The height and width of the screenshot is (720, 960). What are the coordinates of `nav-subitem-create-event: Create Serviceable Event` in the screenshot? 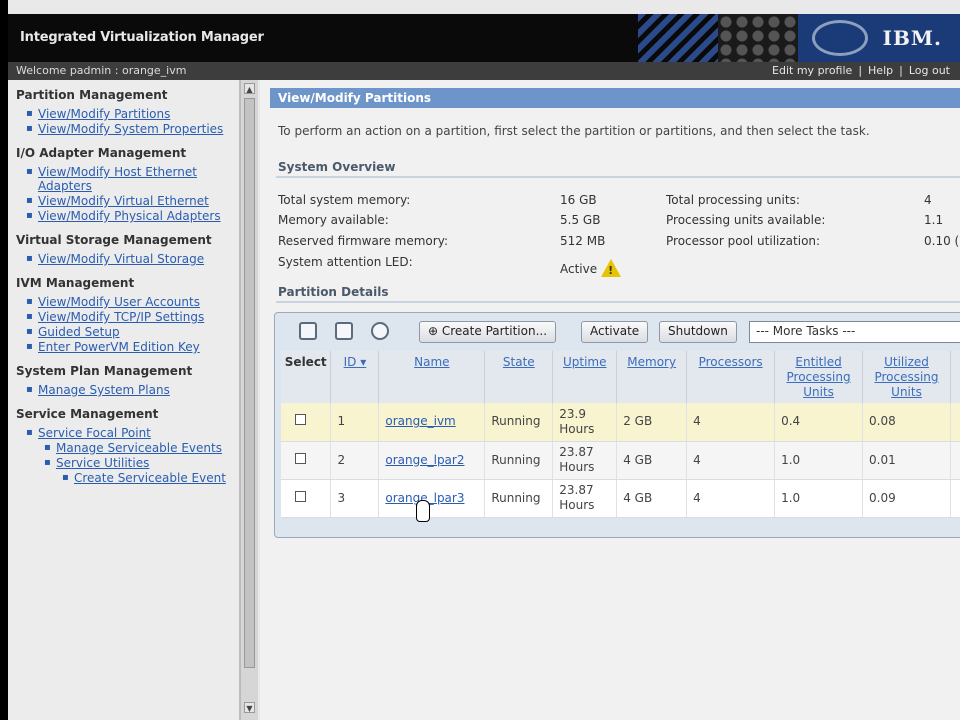 It's located at (146, 478).